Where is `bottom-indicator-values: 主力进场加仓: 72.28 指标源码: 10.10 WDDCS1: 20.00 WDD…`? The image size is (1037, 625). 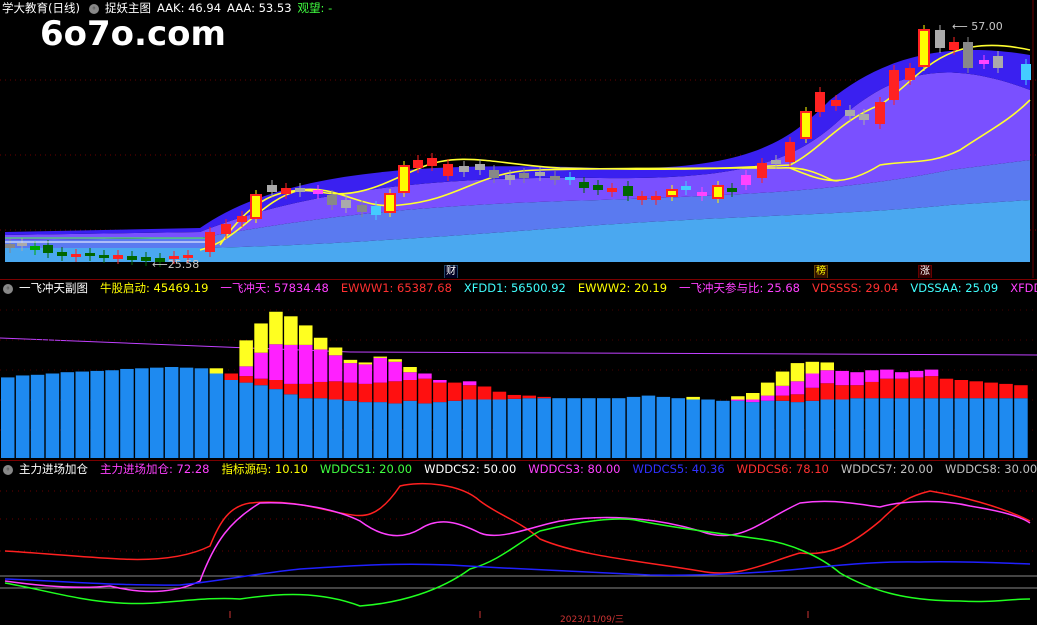
bottom-indicator-values: 主力进场加仓: 72.28 指标源码: 10.10 WDDCS1: 20.00 WDD… is located at coordinates (565, 469).